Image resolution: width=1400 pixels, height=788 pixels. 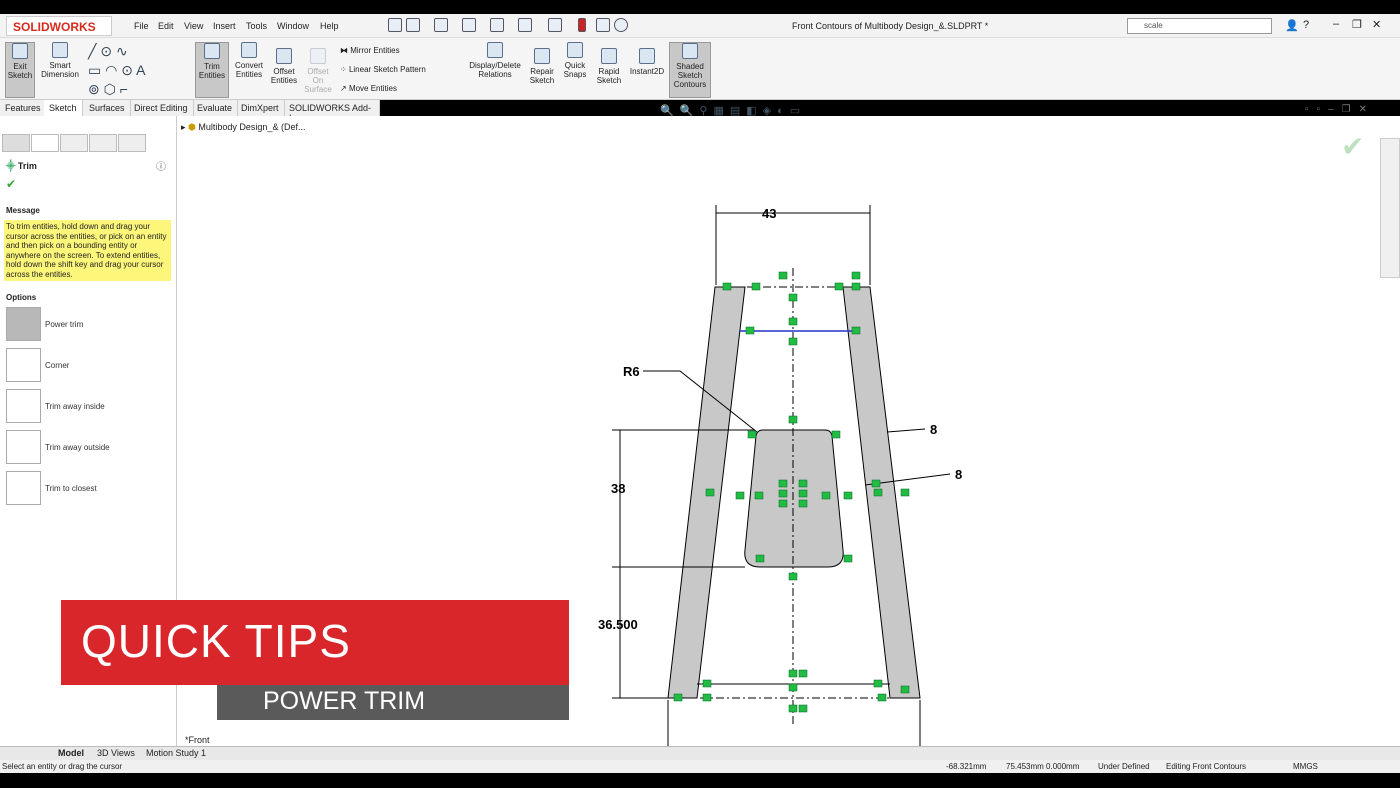 I want to click on tab-3d-views: 3D Views, so click(x=116, y=753).